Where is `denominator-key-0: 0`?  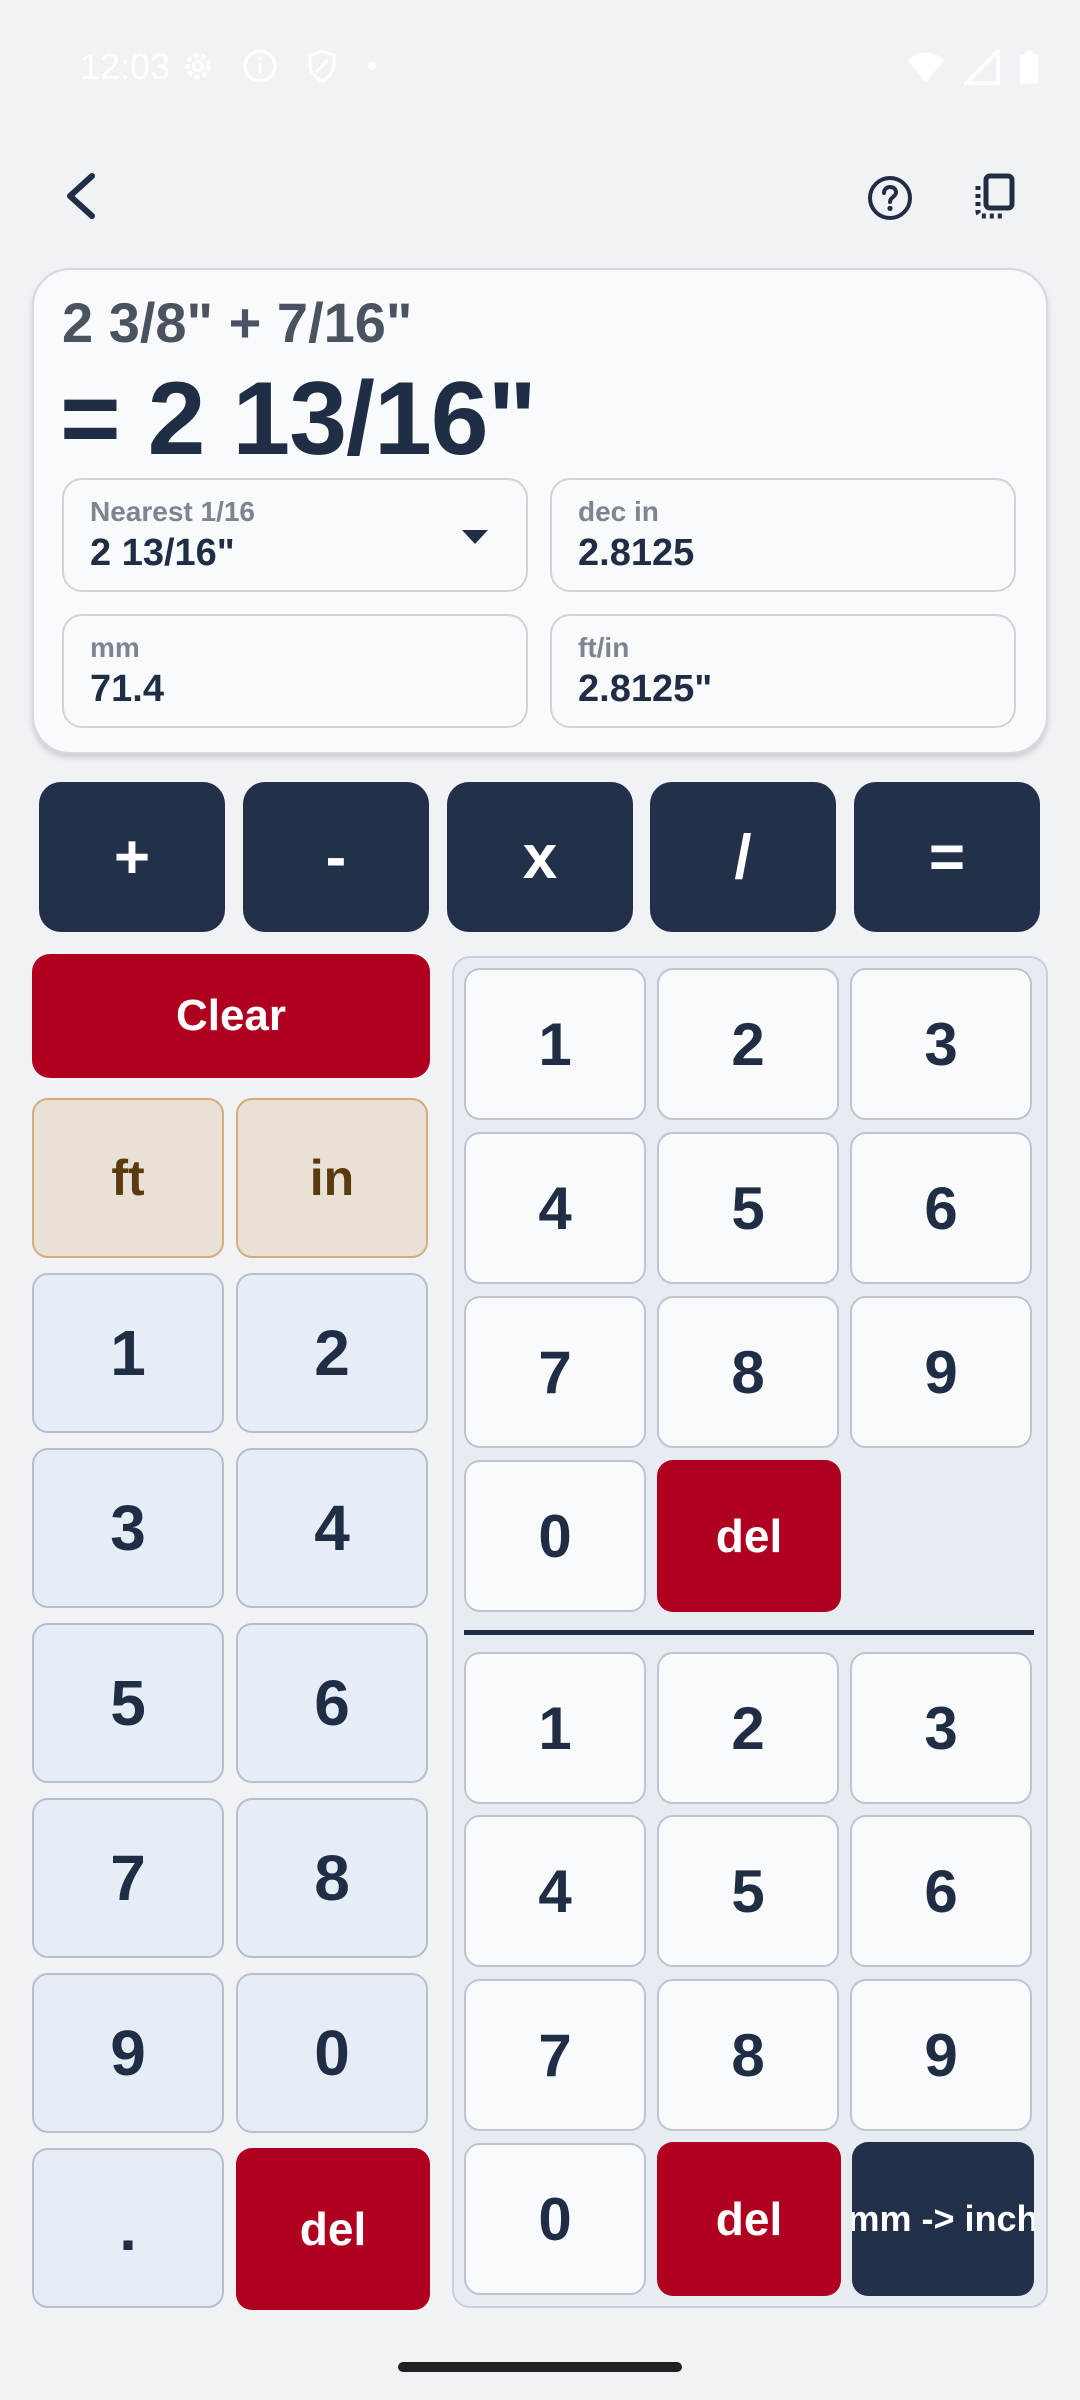 denominator-key-0: 0 is located at coordinates (555, 2219).